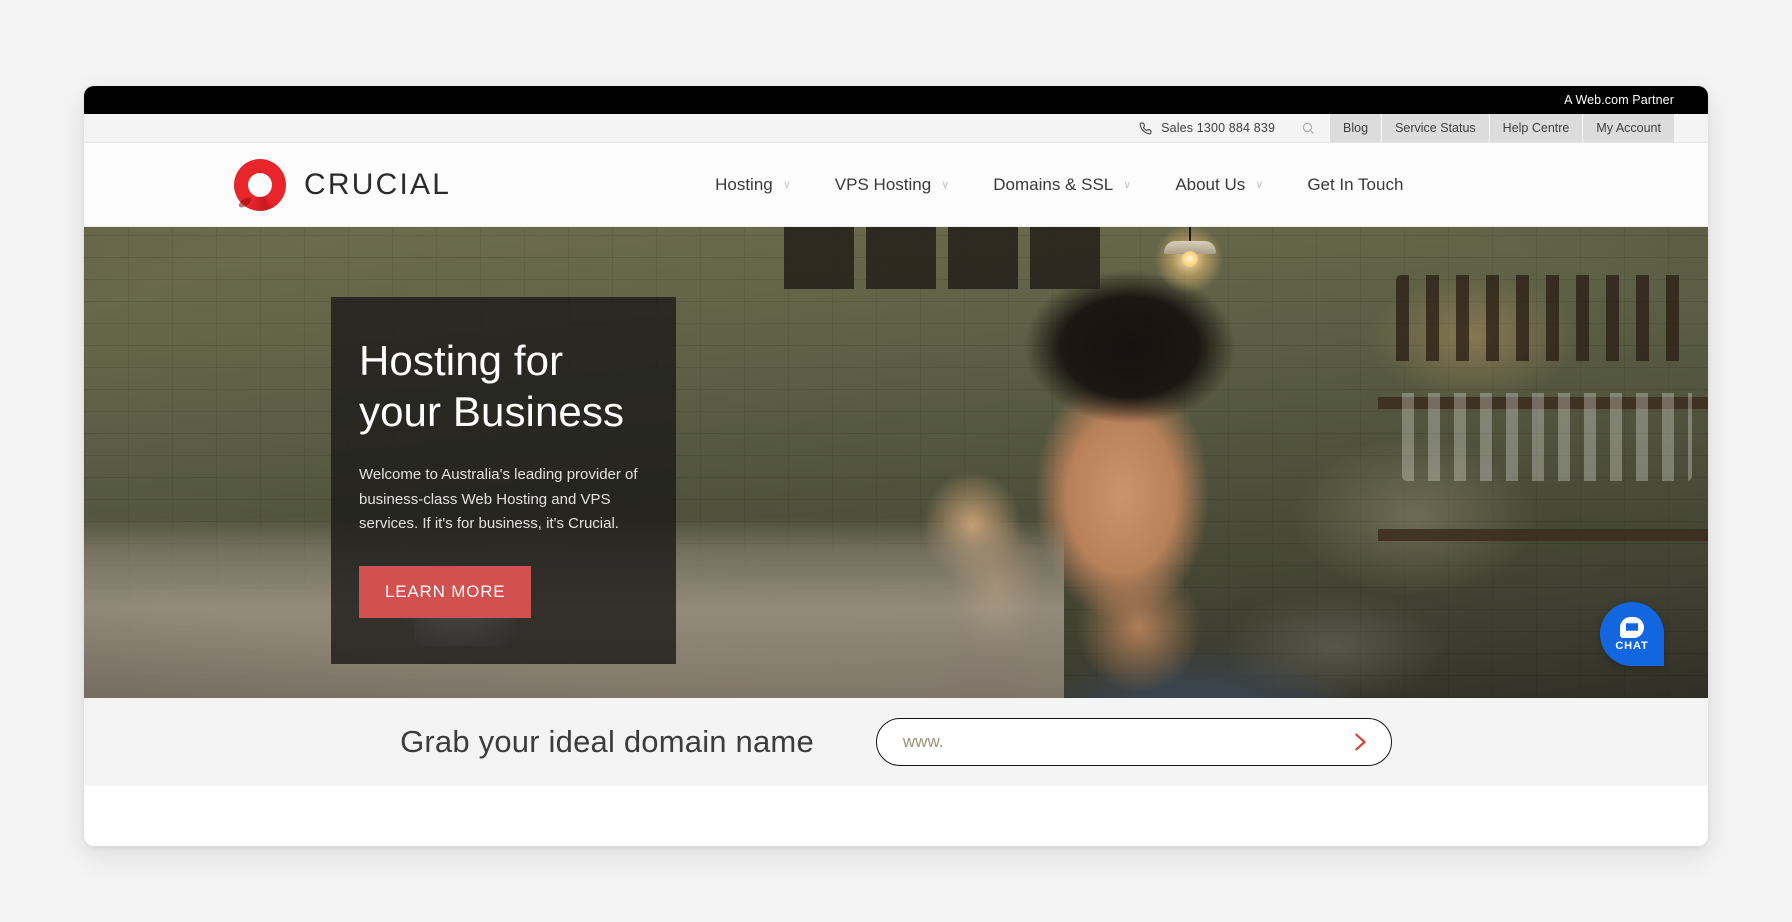 The image size is (1792, 922). I want to click on hero-bottles-decor, so click(1546, 318).